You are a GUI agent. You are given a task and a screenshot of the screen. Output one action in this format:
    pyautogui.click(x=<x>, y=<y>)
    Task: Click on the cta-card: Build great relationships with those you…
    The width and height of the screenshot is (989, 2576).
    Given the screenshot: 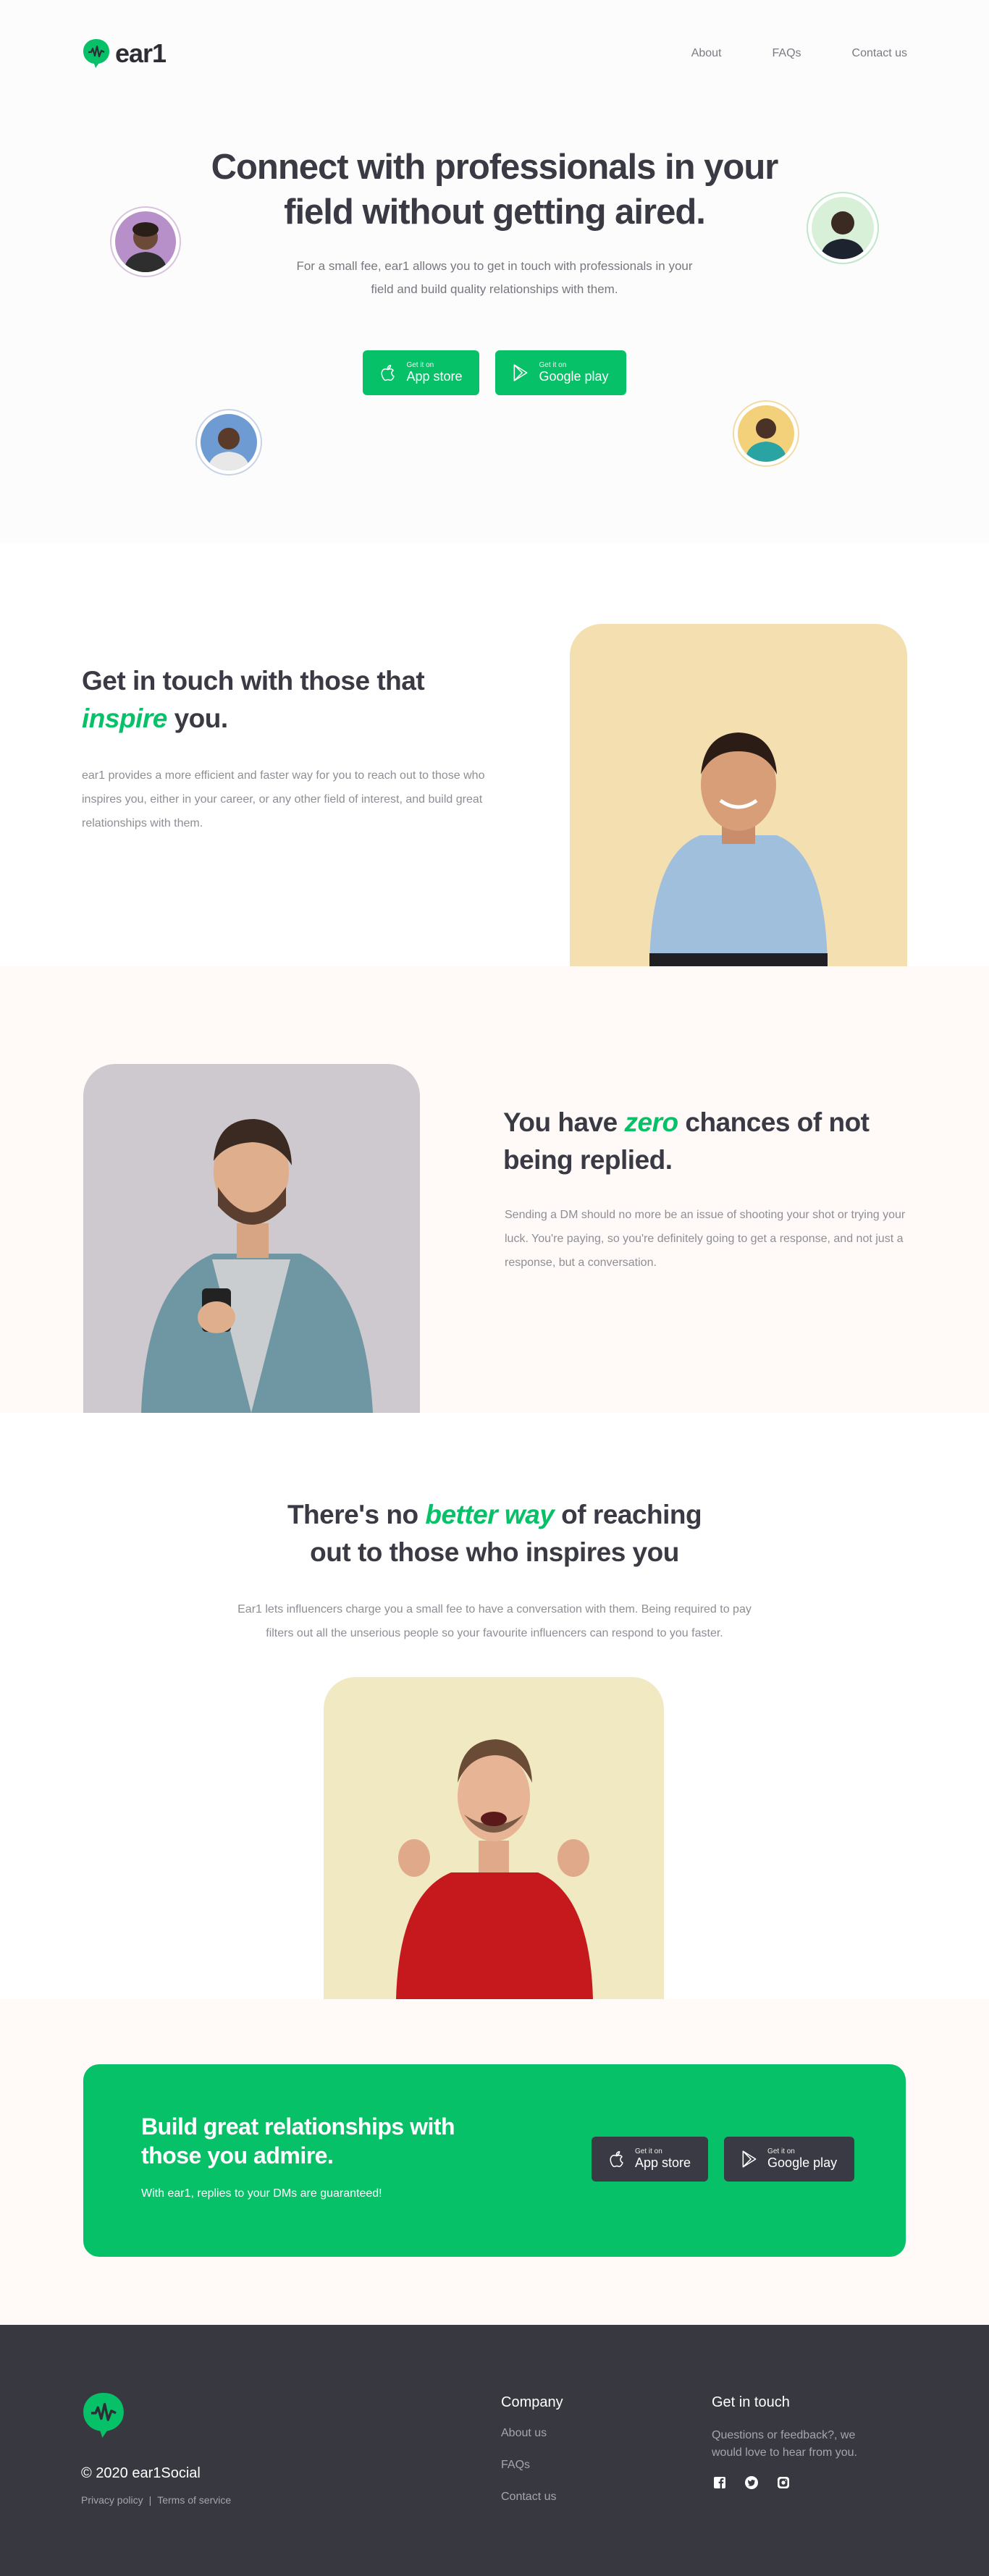 What is the action you would take?
    pyautogui.click(x=494, y=2160)
    